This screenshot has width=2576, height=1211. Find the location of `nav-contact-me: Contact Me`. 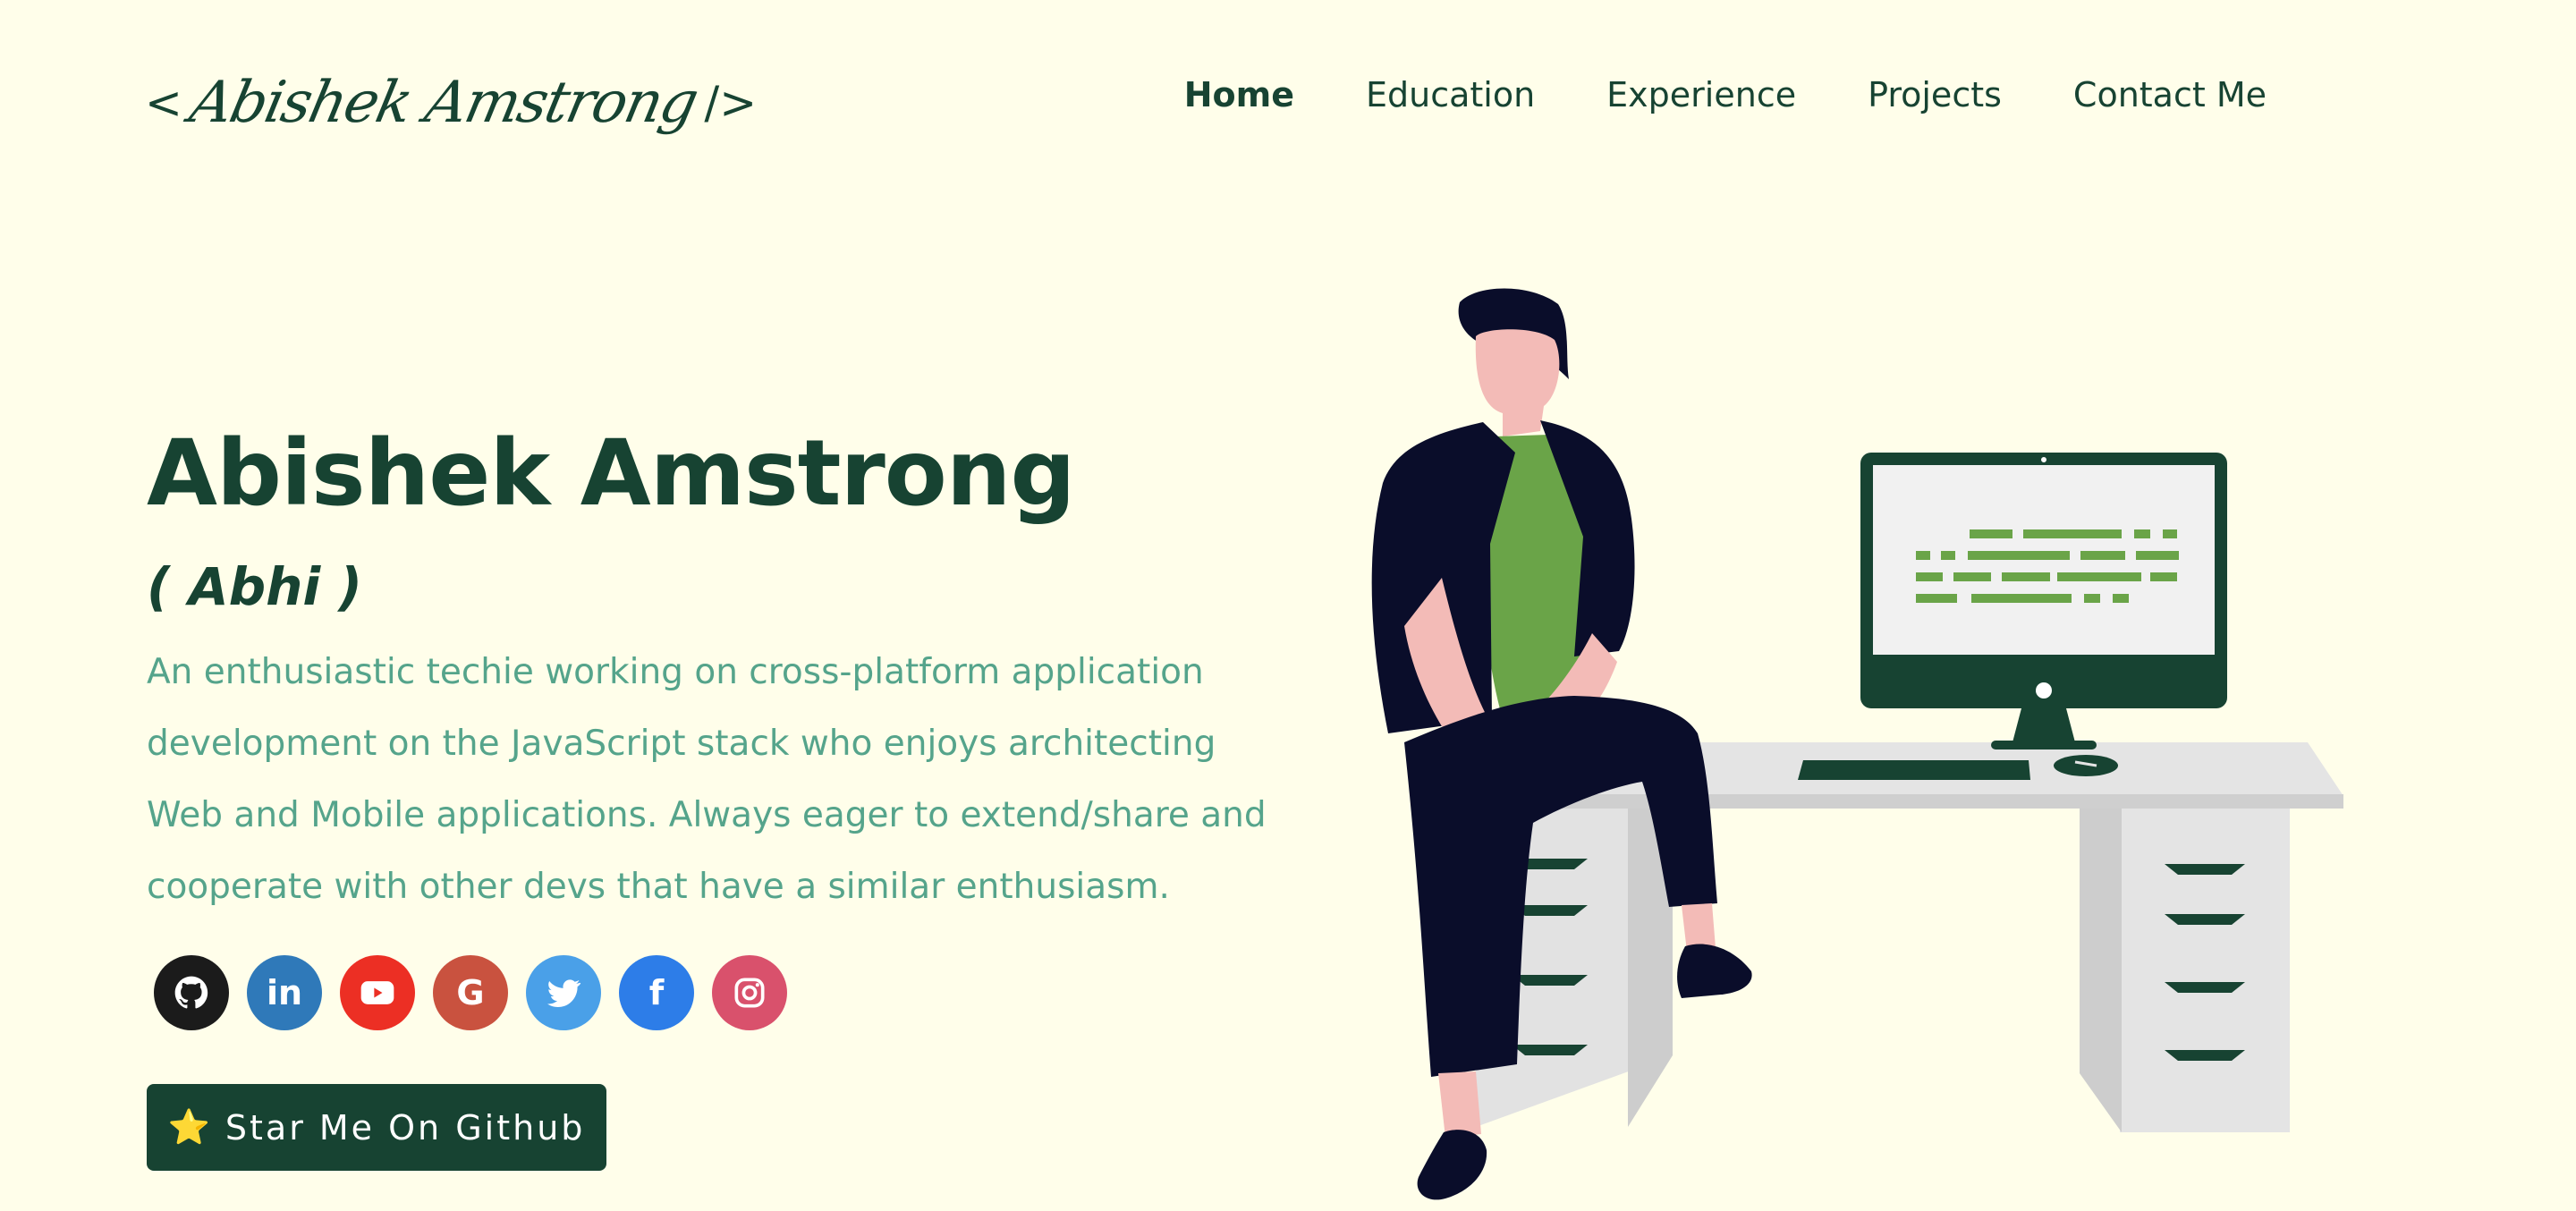

nav-contact-me: Contact Me is located at coordinates (2170, 95).